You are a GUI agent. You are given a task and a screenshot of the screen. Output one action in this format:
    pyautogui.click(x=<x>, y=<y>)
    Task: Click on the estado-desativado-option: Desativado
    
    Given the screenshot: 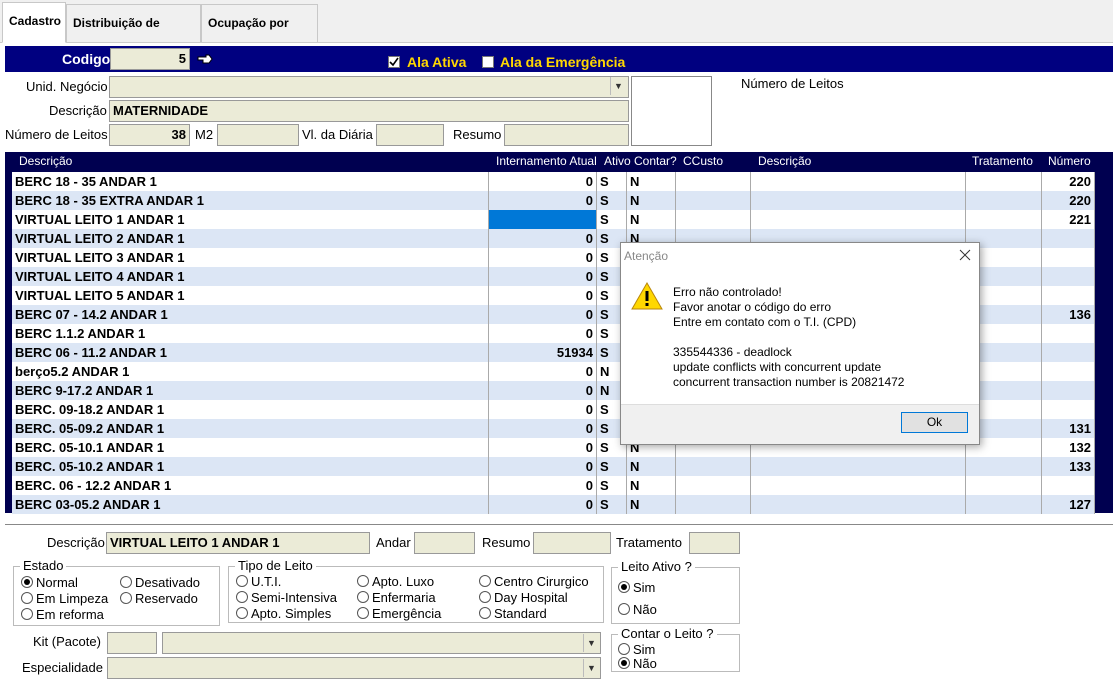 What is the action you would take?
    pyautogui.click(x=160, y=582)
    